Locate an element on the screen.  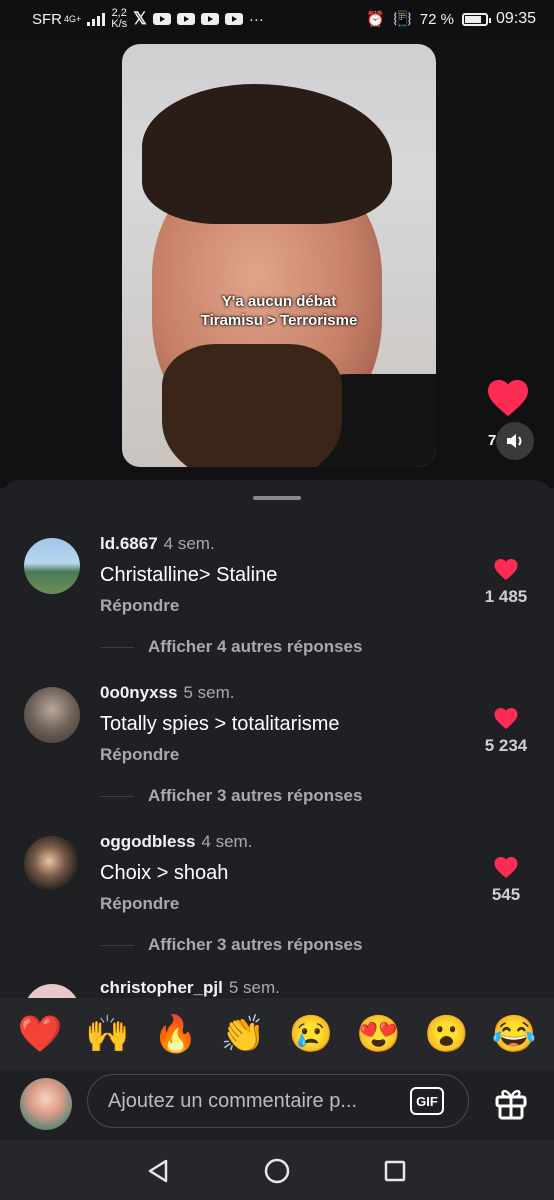
comment-username: ld.6867 4 sem. is located at coordinates (157, 544).